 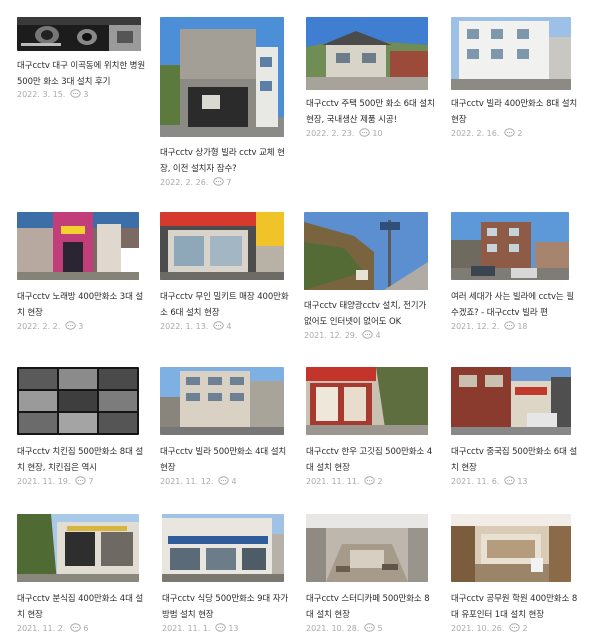 What do you see at coordinates (475, 326) in the screenshot?
I see `post-date: 2021. 12. 2.` at bounding box center [475, 326].